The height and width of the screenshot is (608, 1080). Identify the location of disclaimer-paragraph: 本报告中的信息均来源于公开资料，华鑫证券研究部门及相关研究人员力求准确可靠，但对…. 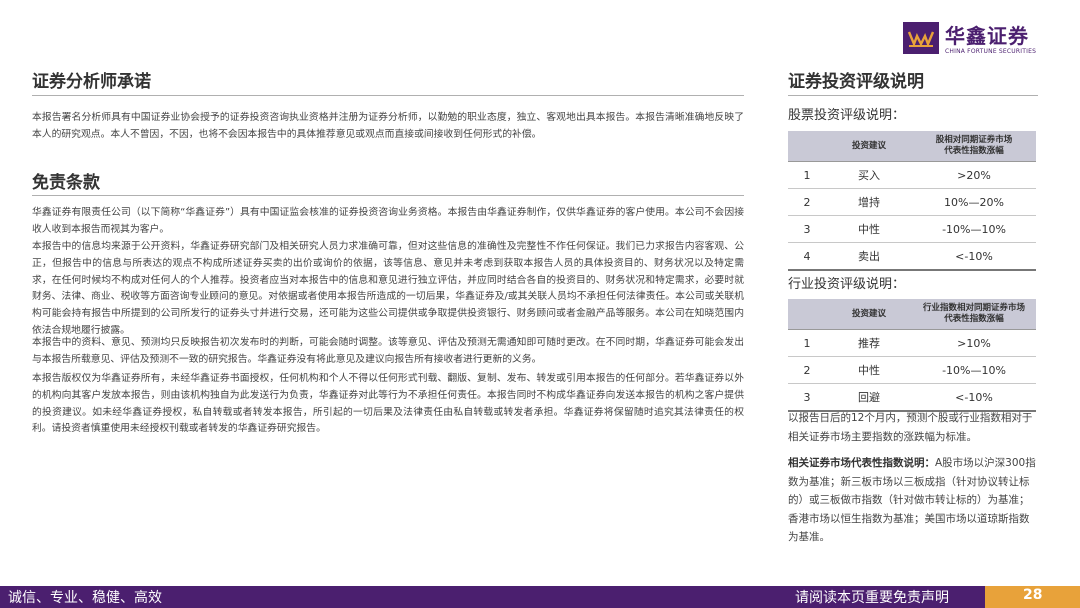
(388, 288).